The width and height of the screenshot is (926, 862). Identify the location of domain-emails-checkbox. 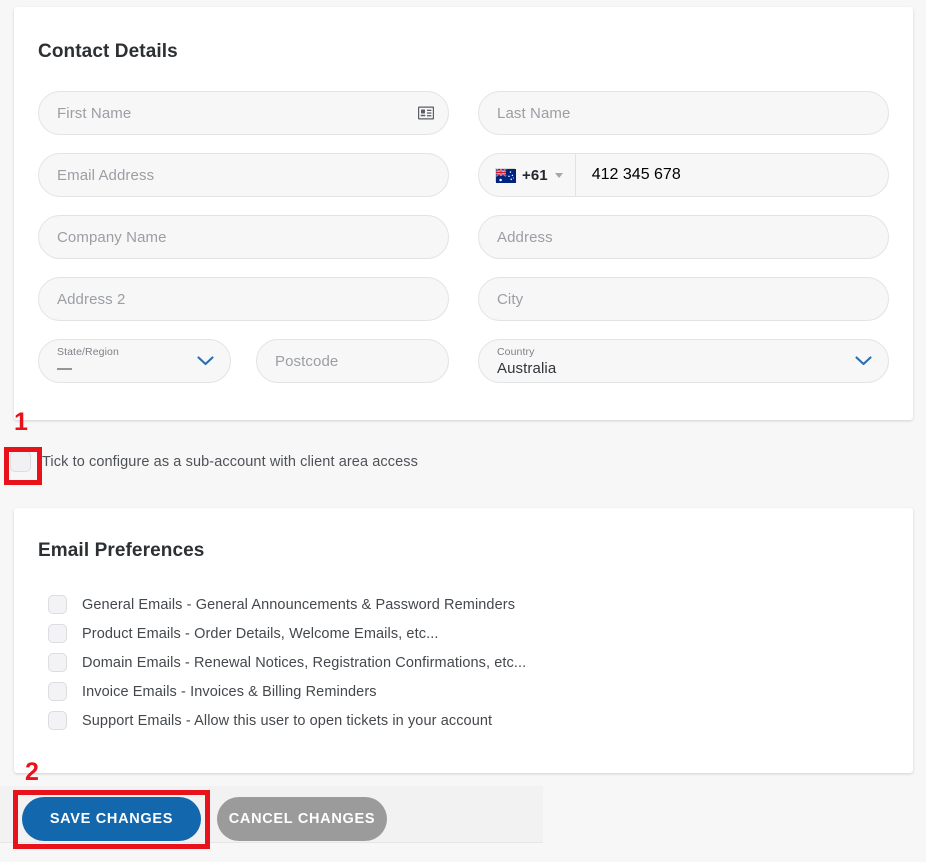
(57, 662).